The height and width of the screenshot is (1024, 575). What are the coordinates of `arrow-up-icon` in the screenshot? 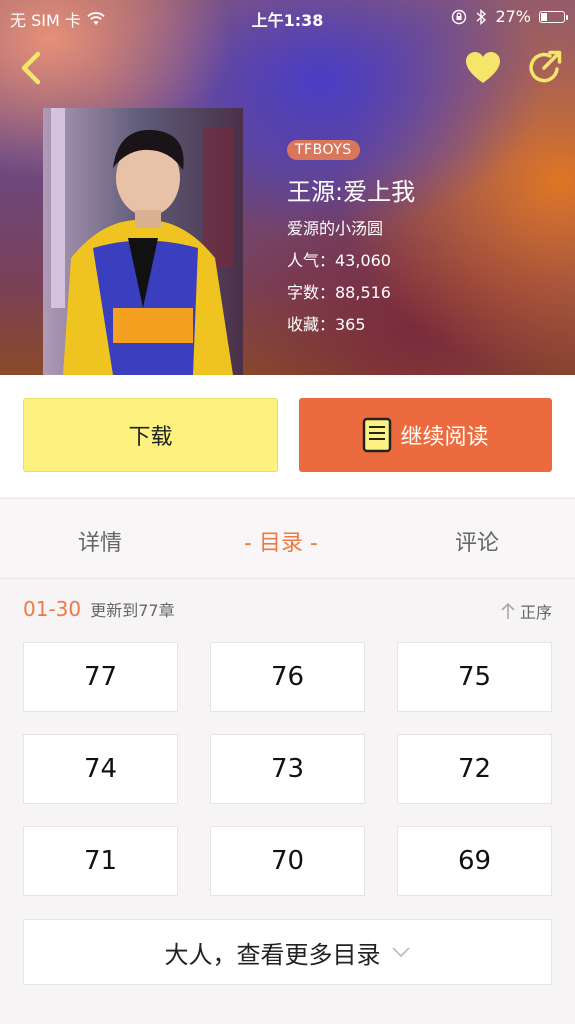 It's located at (508, 610).